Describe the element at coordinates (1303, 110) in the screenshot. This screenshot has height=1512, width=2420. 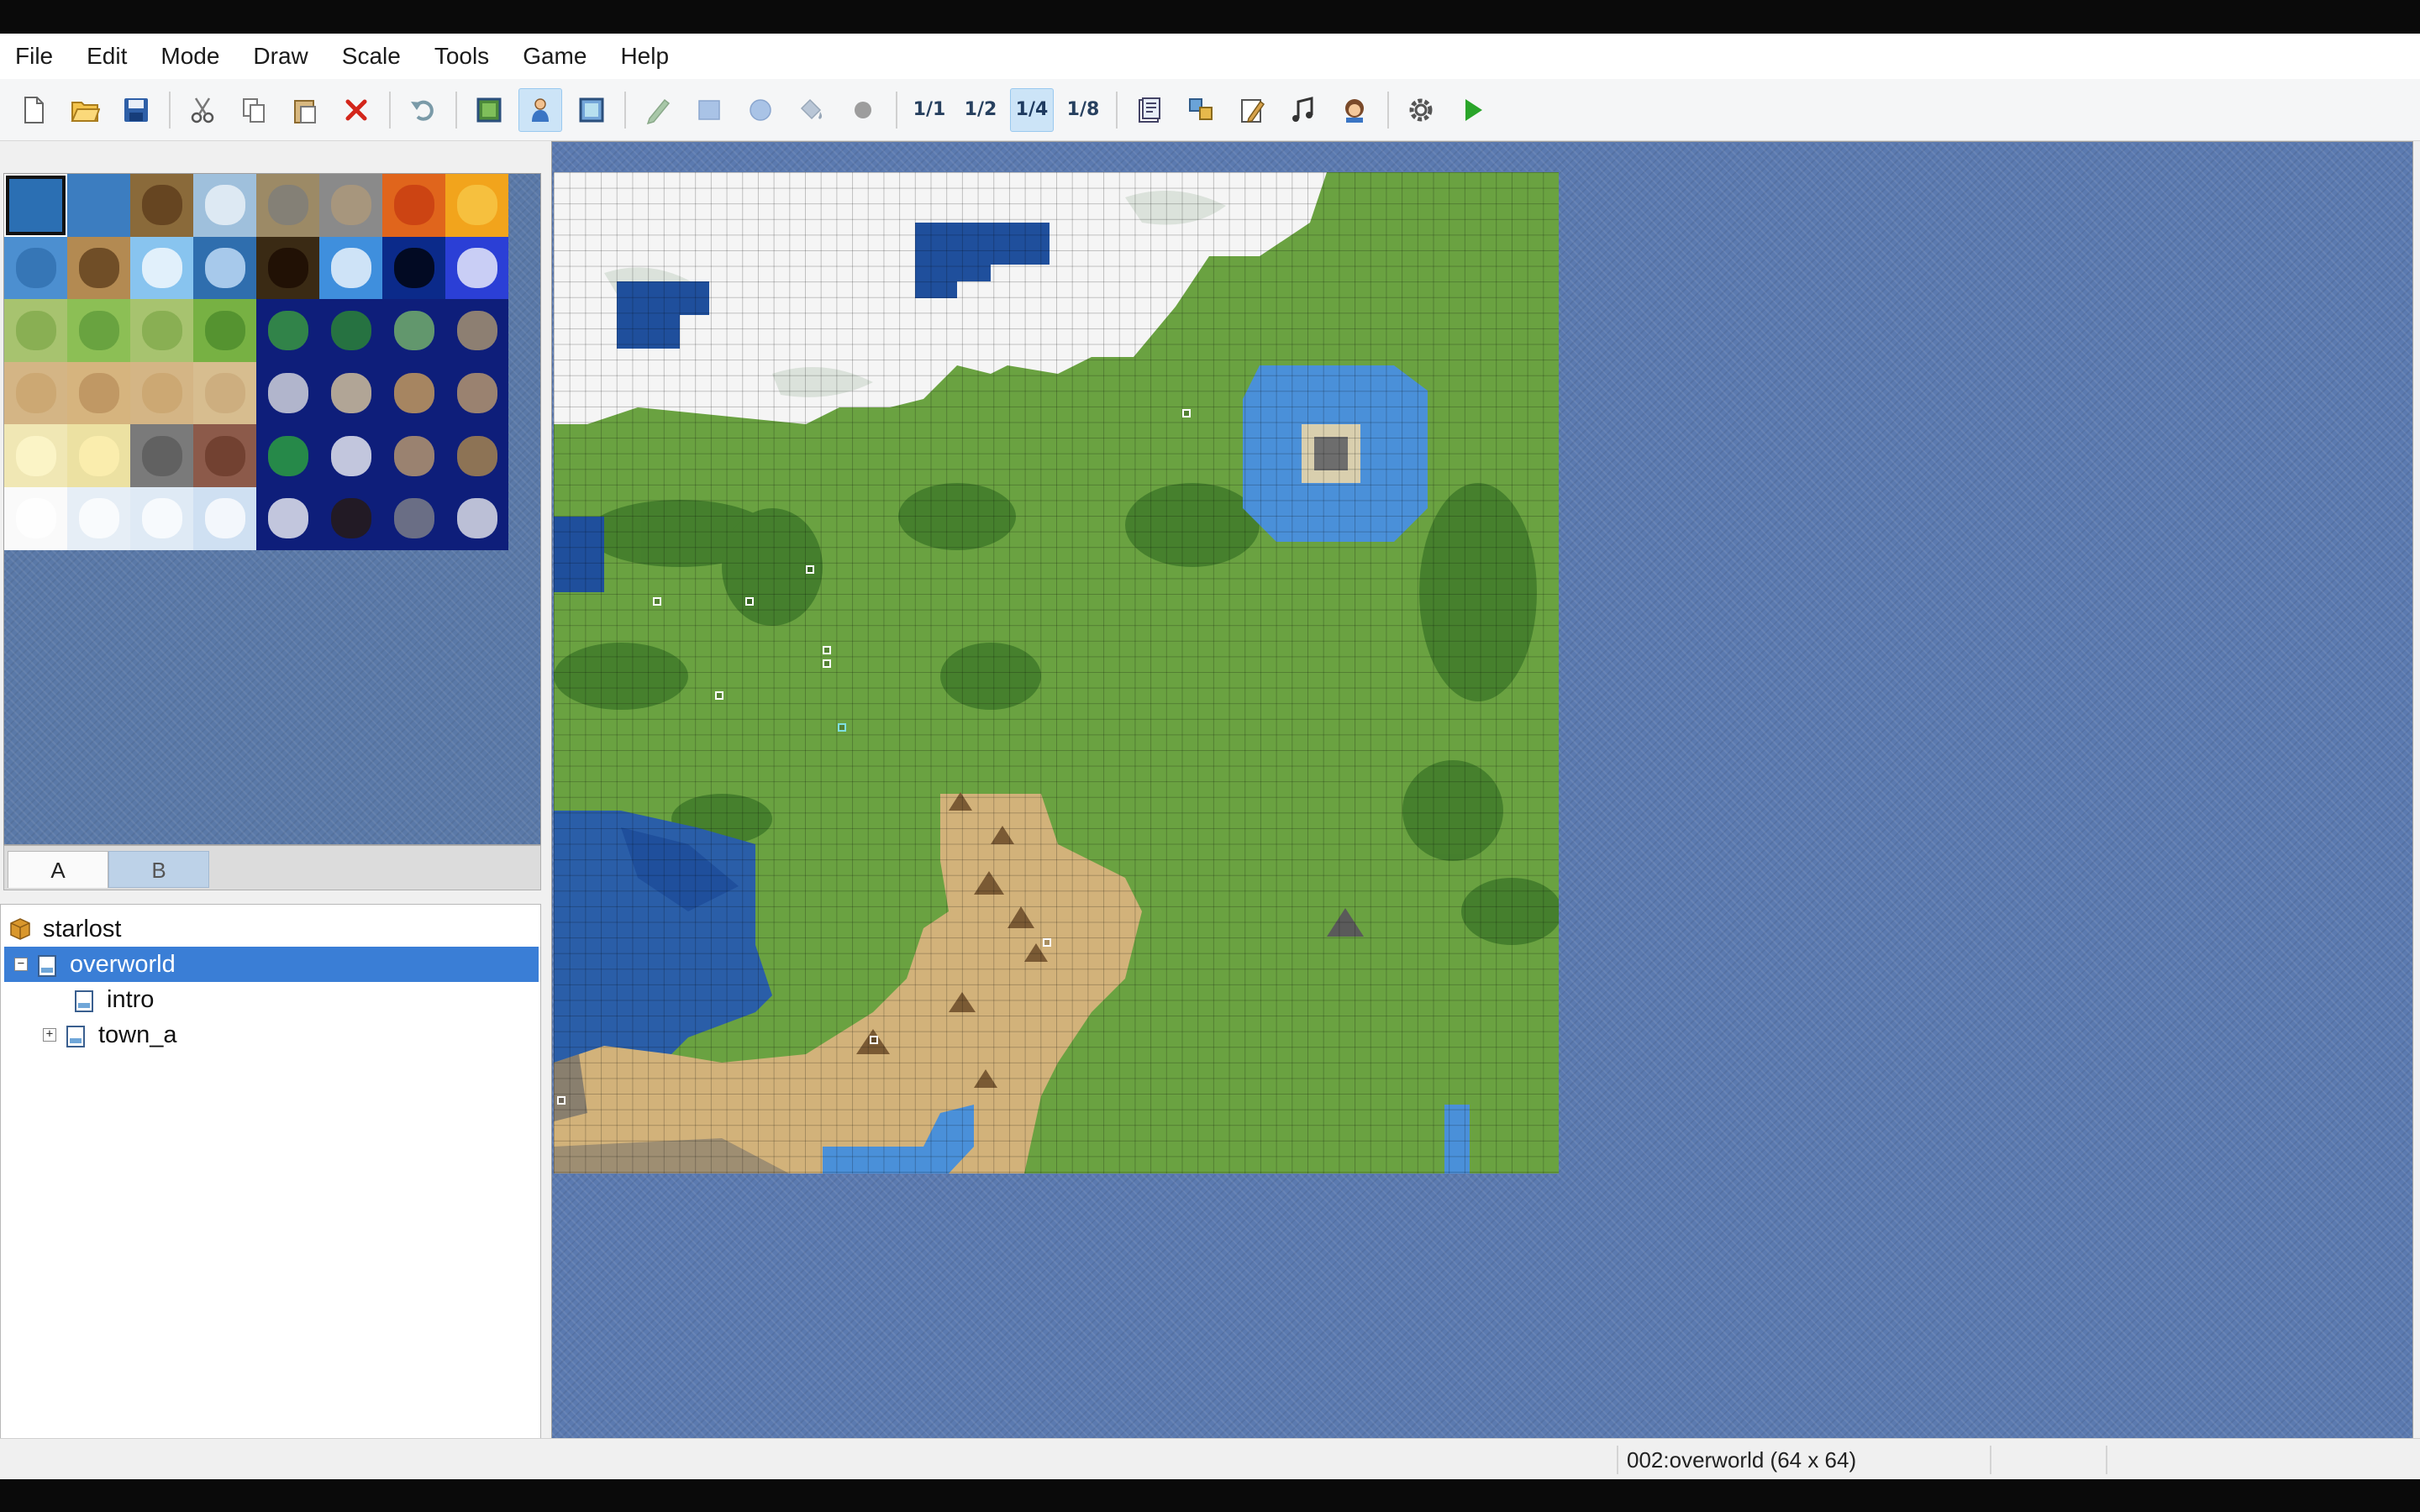
I see `sound-test-icon` at that location.